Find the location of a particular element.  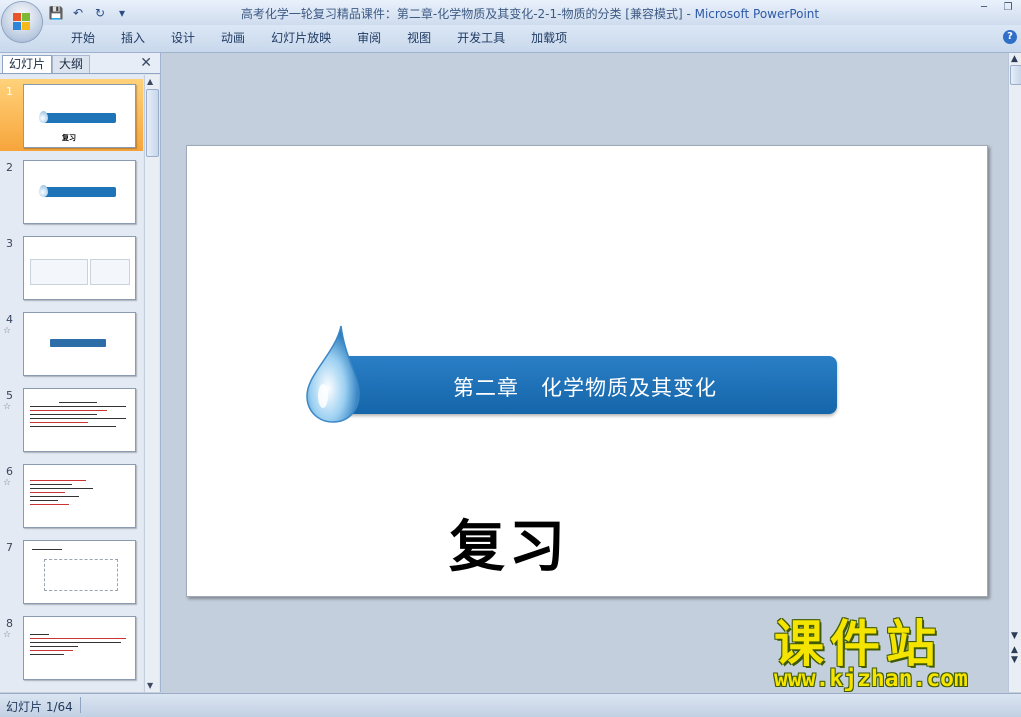

minimize-icon: ─ is located at coordinates (984, 7).